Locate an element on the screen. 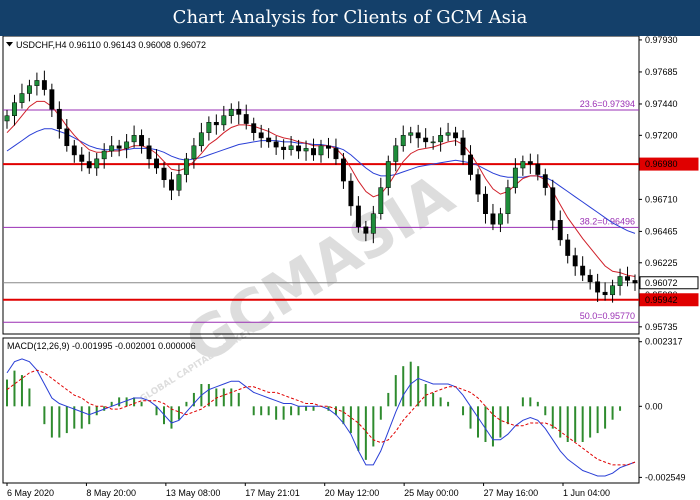 The image size is (700, 500). y-axis-tick-label: 0.96465 is located at coordinates (661, 231).